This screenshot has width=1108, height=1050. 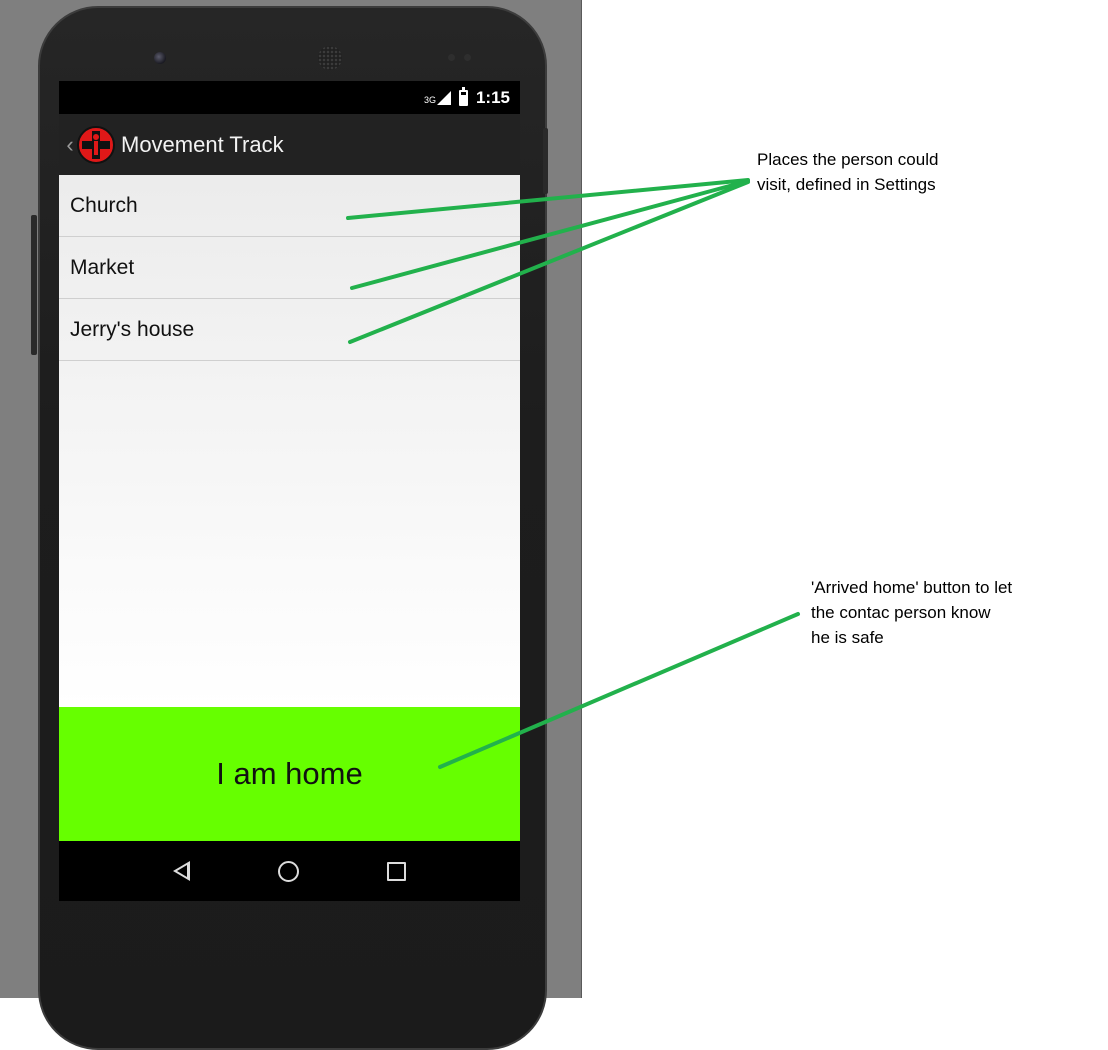 What do you see at coordinates (70, 145) in the screenshot?
I see `up-navigation-icon: ‹` at bounding box center [70, 145].